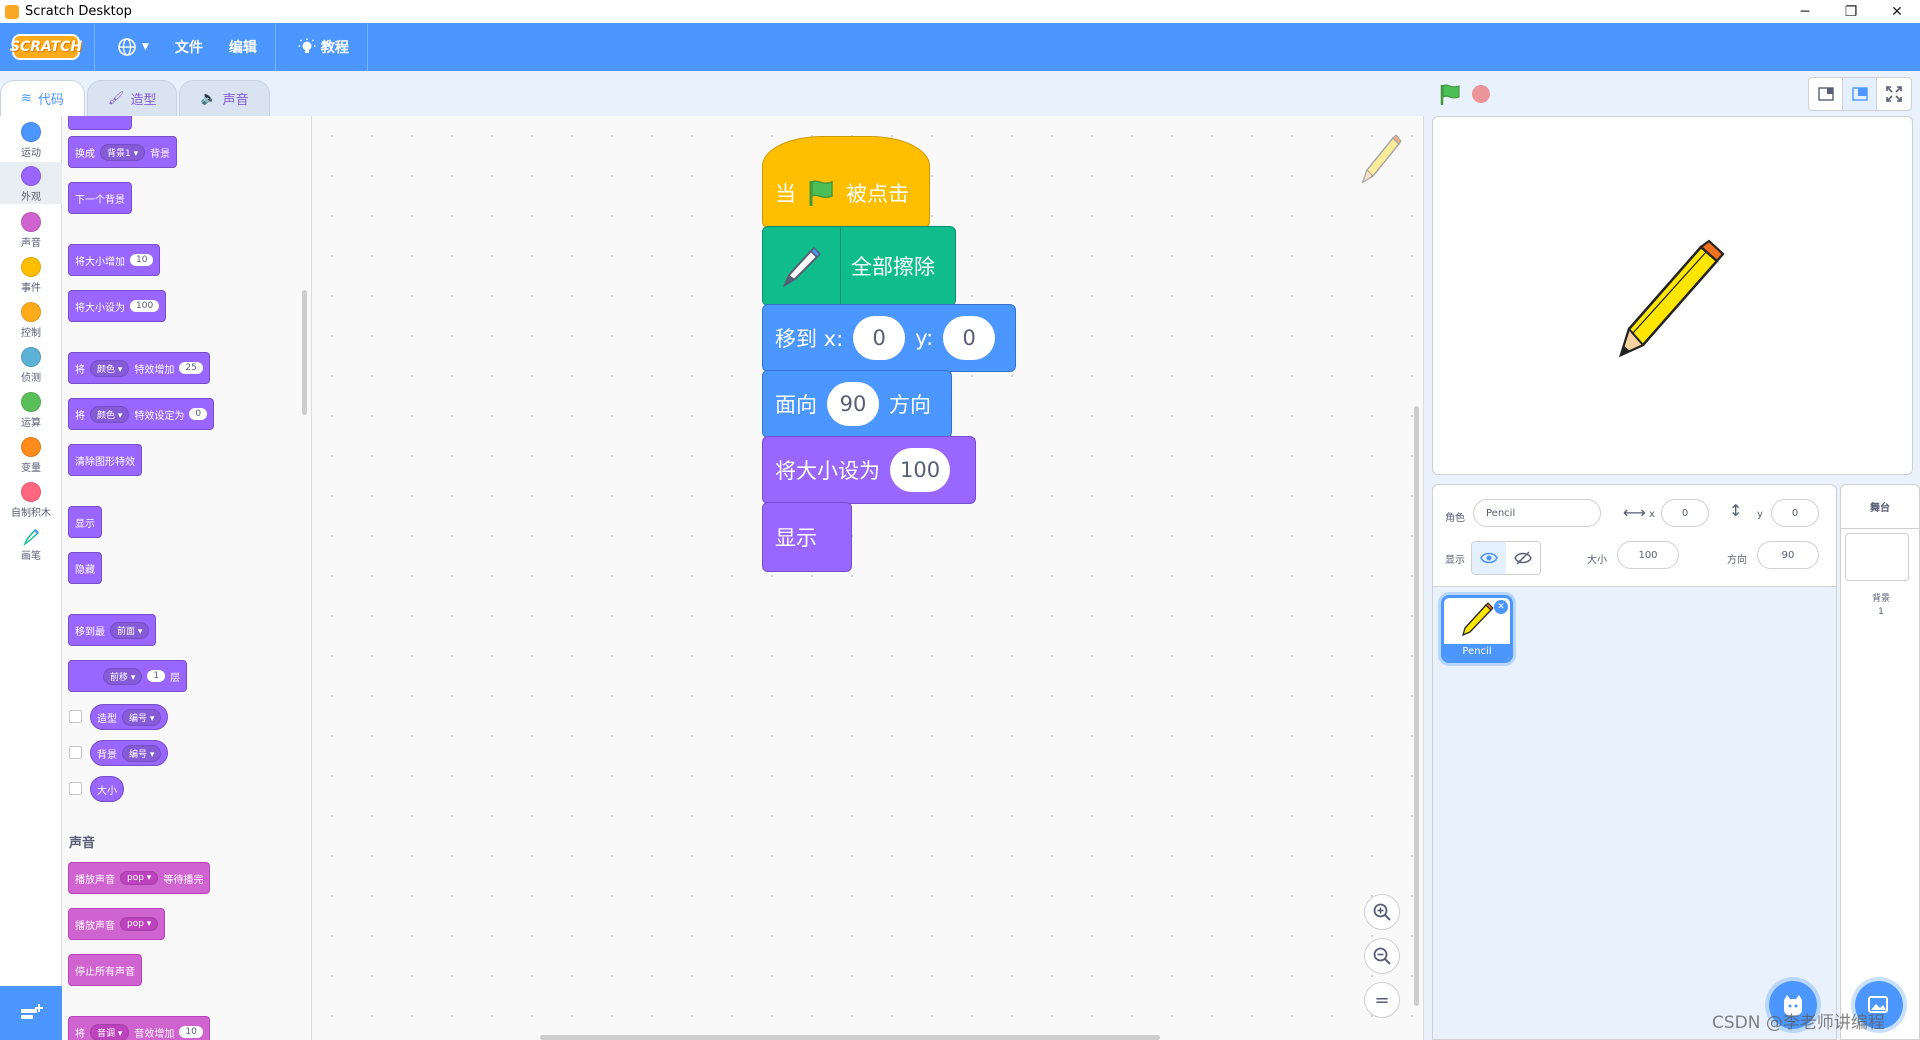 Image resolution: width=1920 pixels, height=1040 pixels. I want to click on palette-block-clear-effects: 清除图形特效, so click(105, 460).